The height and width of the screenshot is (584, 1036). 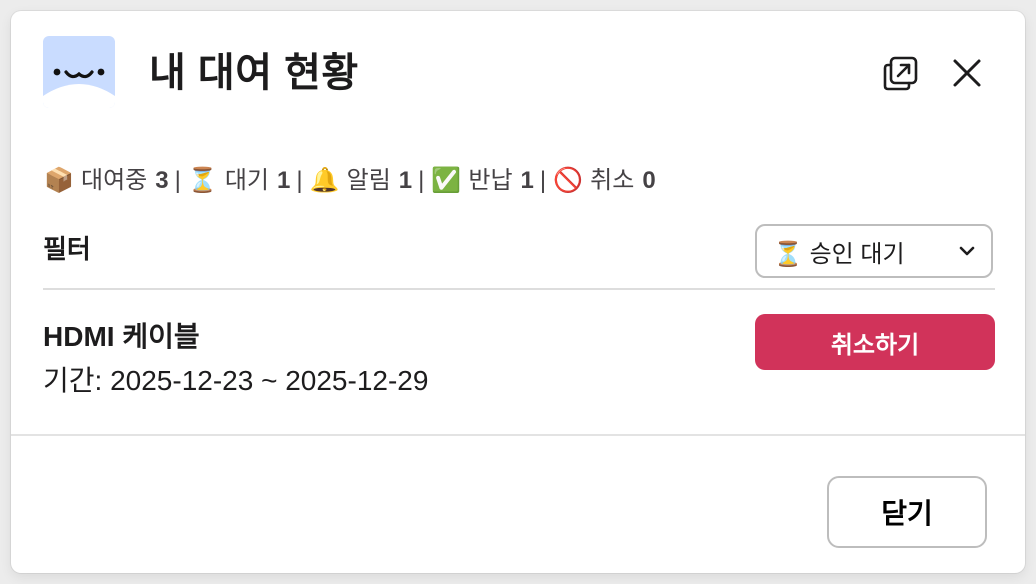 I want to click on check-icon: ✅, so click(x=446, y=180).